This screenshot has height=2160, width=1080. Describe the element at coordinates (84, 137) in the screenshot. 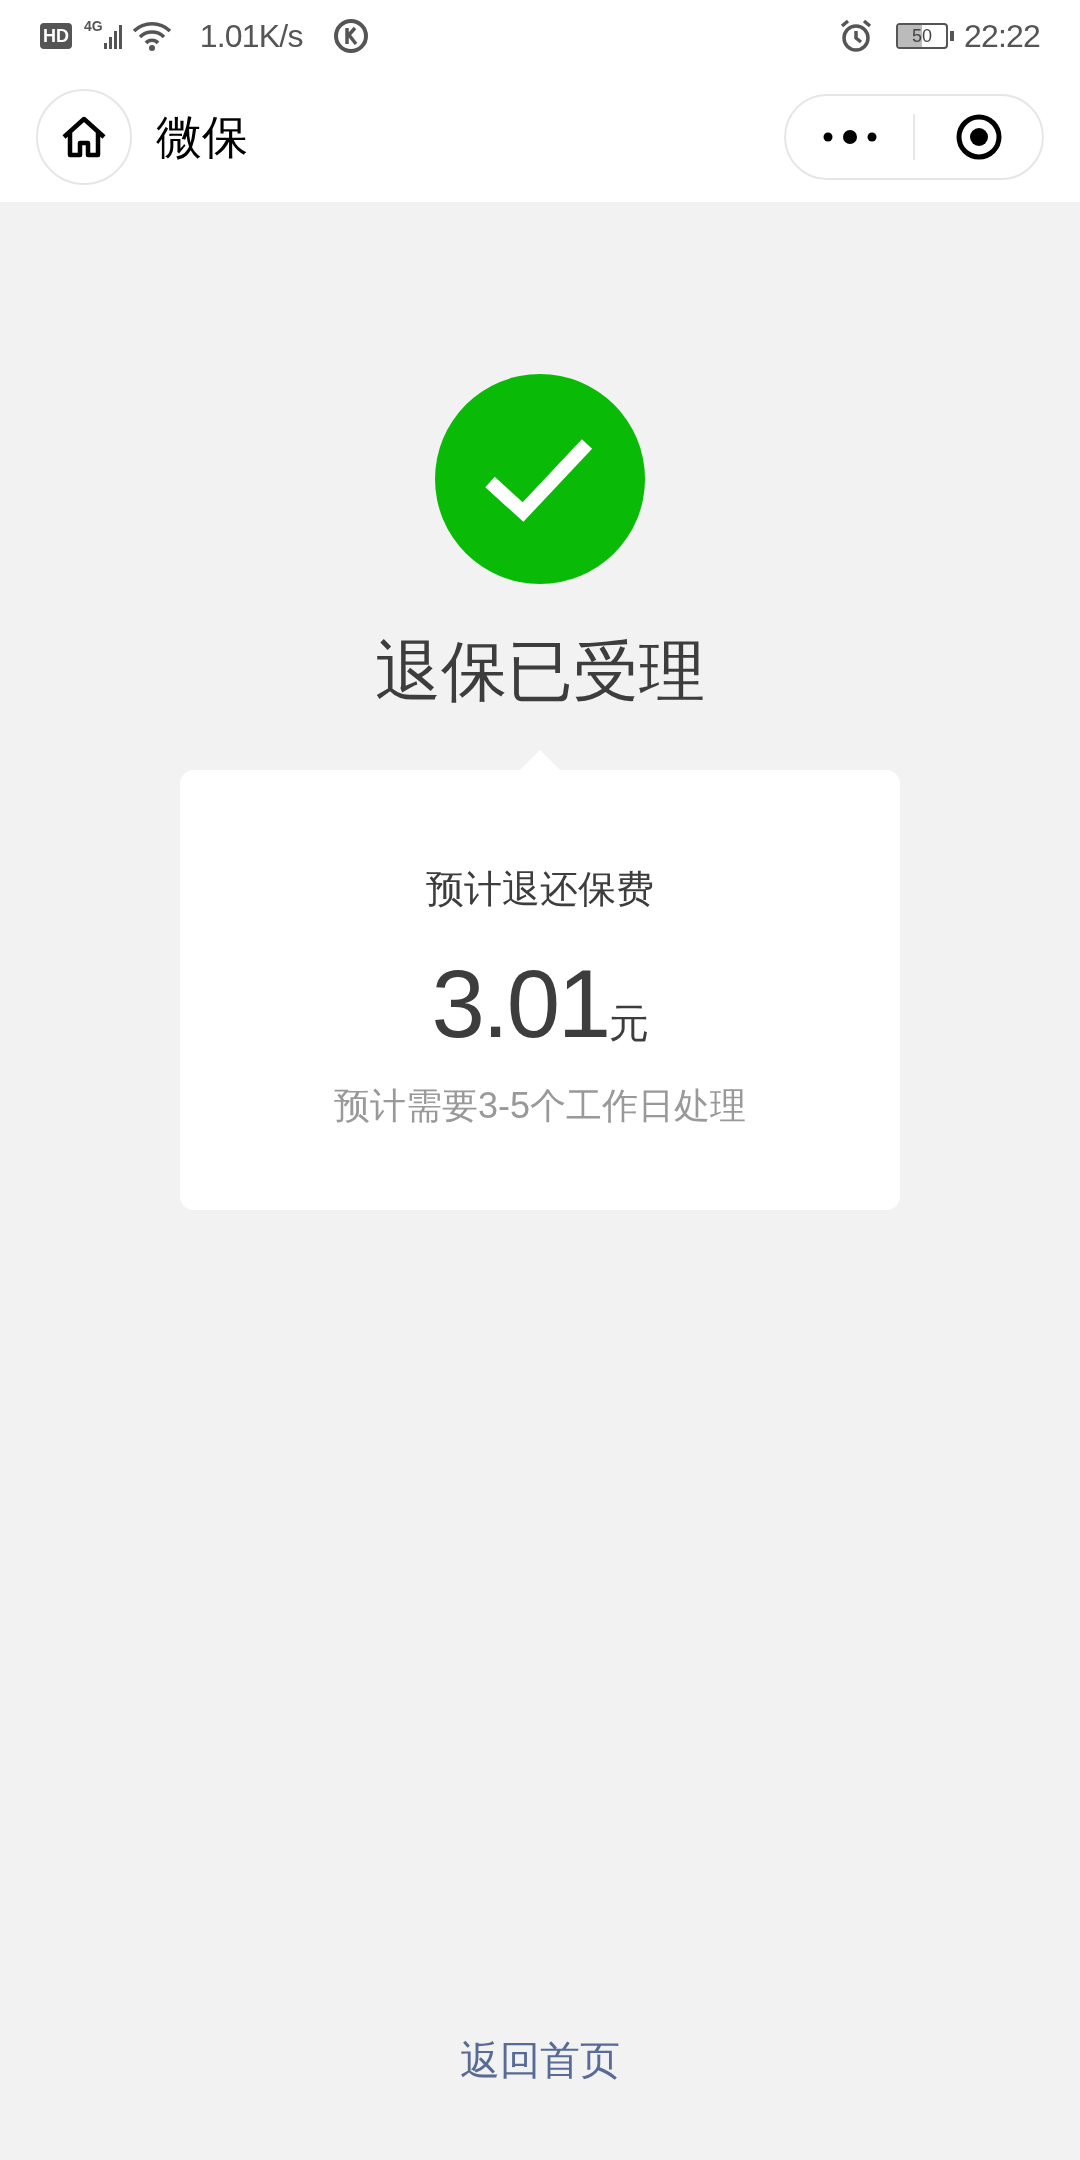

I see `home-icon` at that location.